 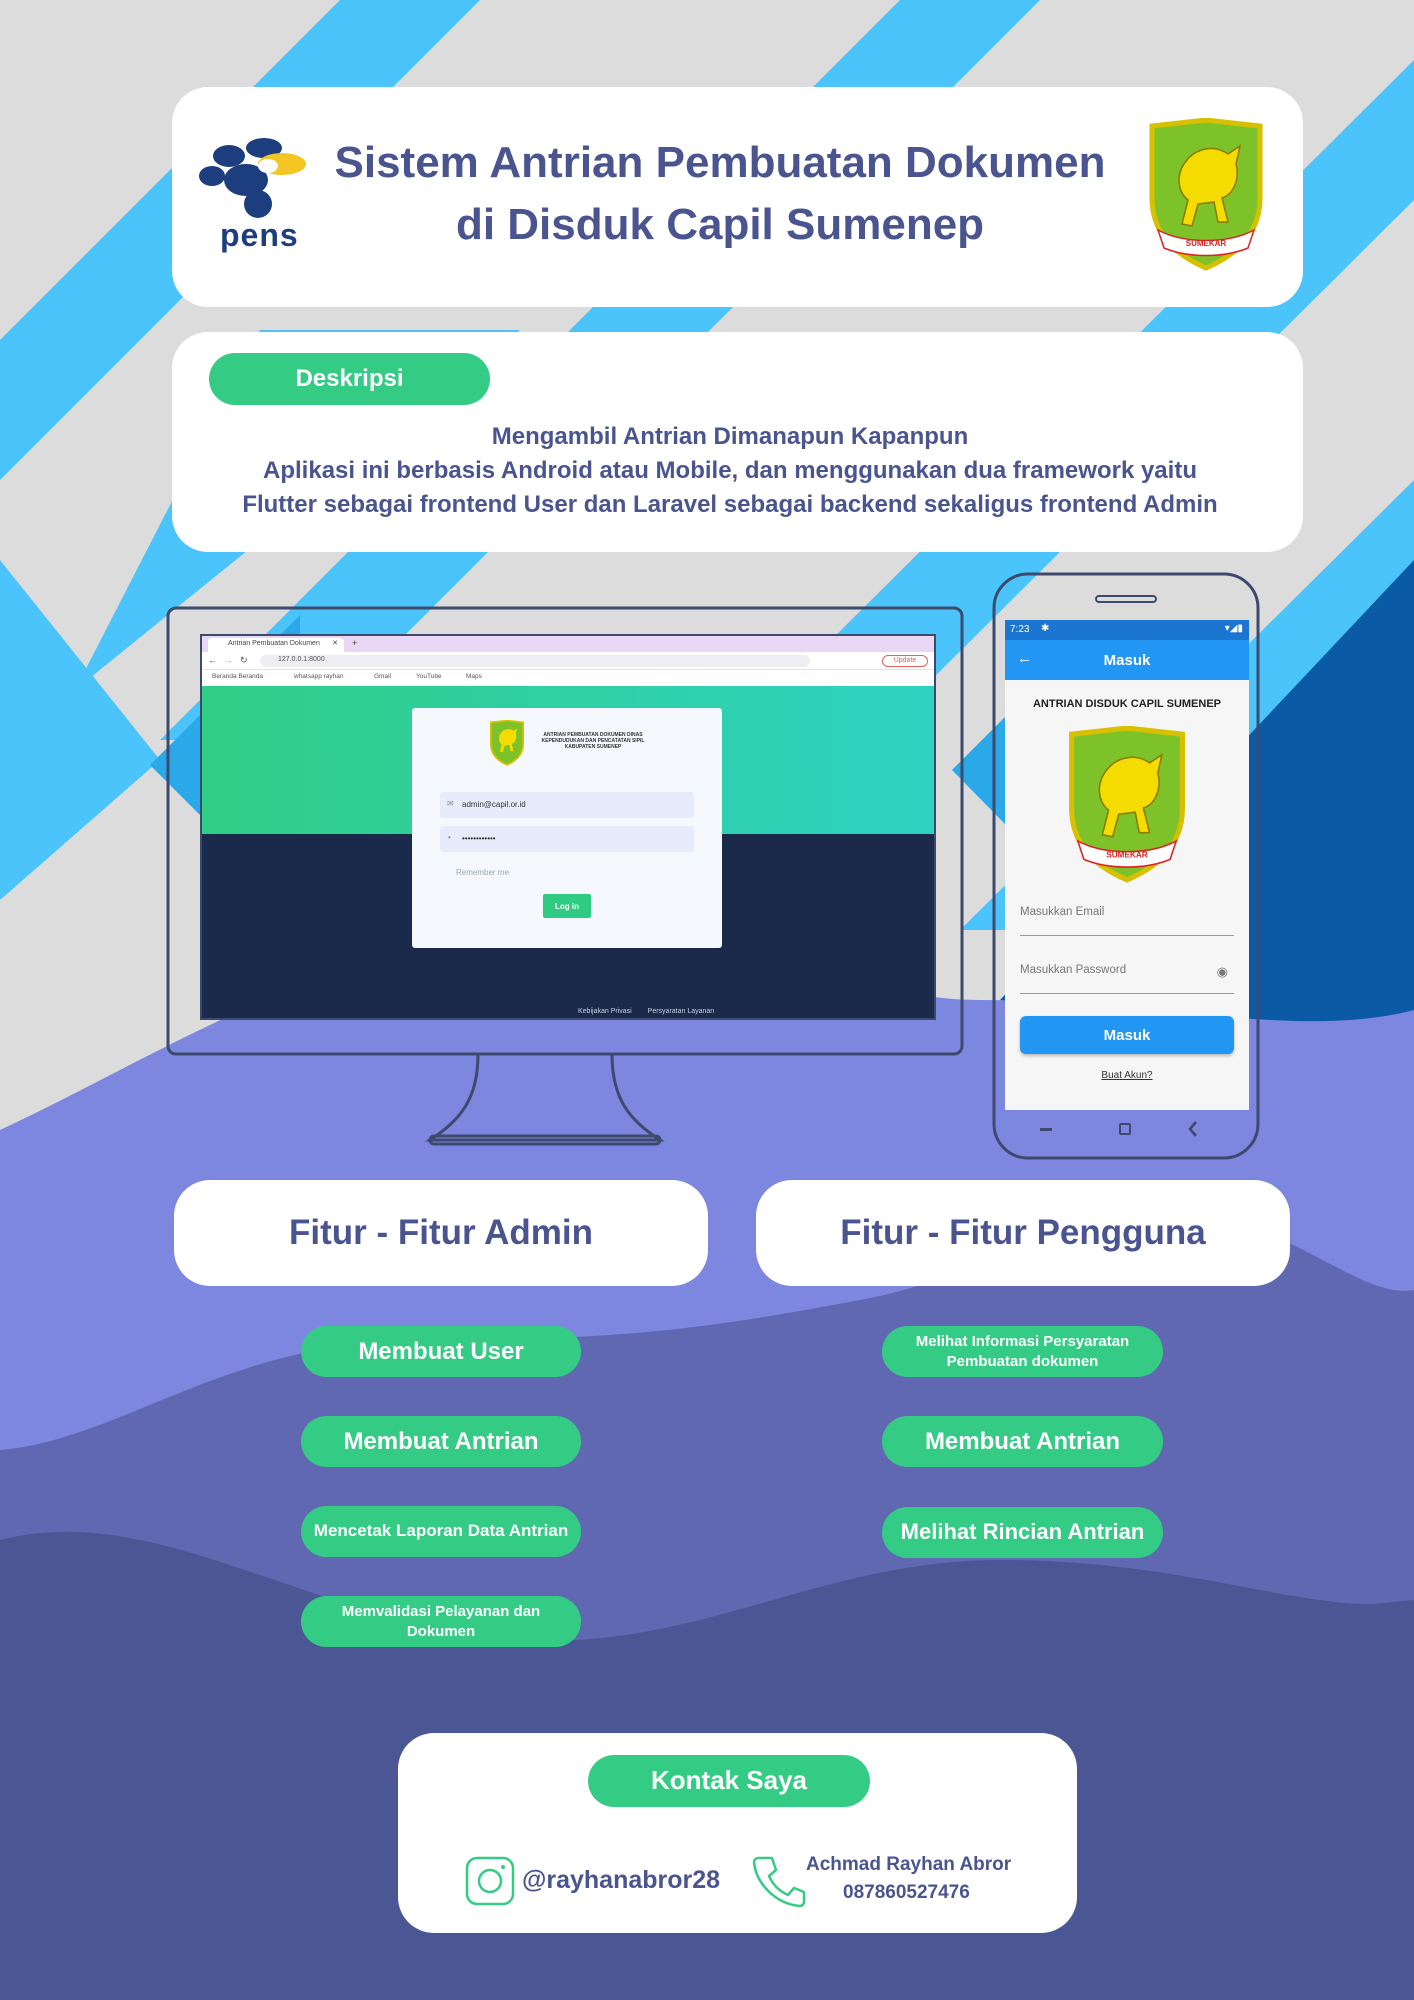 I want to click on remember-me-label: Remember me, so click(x=482, y=872).